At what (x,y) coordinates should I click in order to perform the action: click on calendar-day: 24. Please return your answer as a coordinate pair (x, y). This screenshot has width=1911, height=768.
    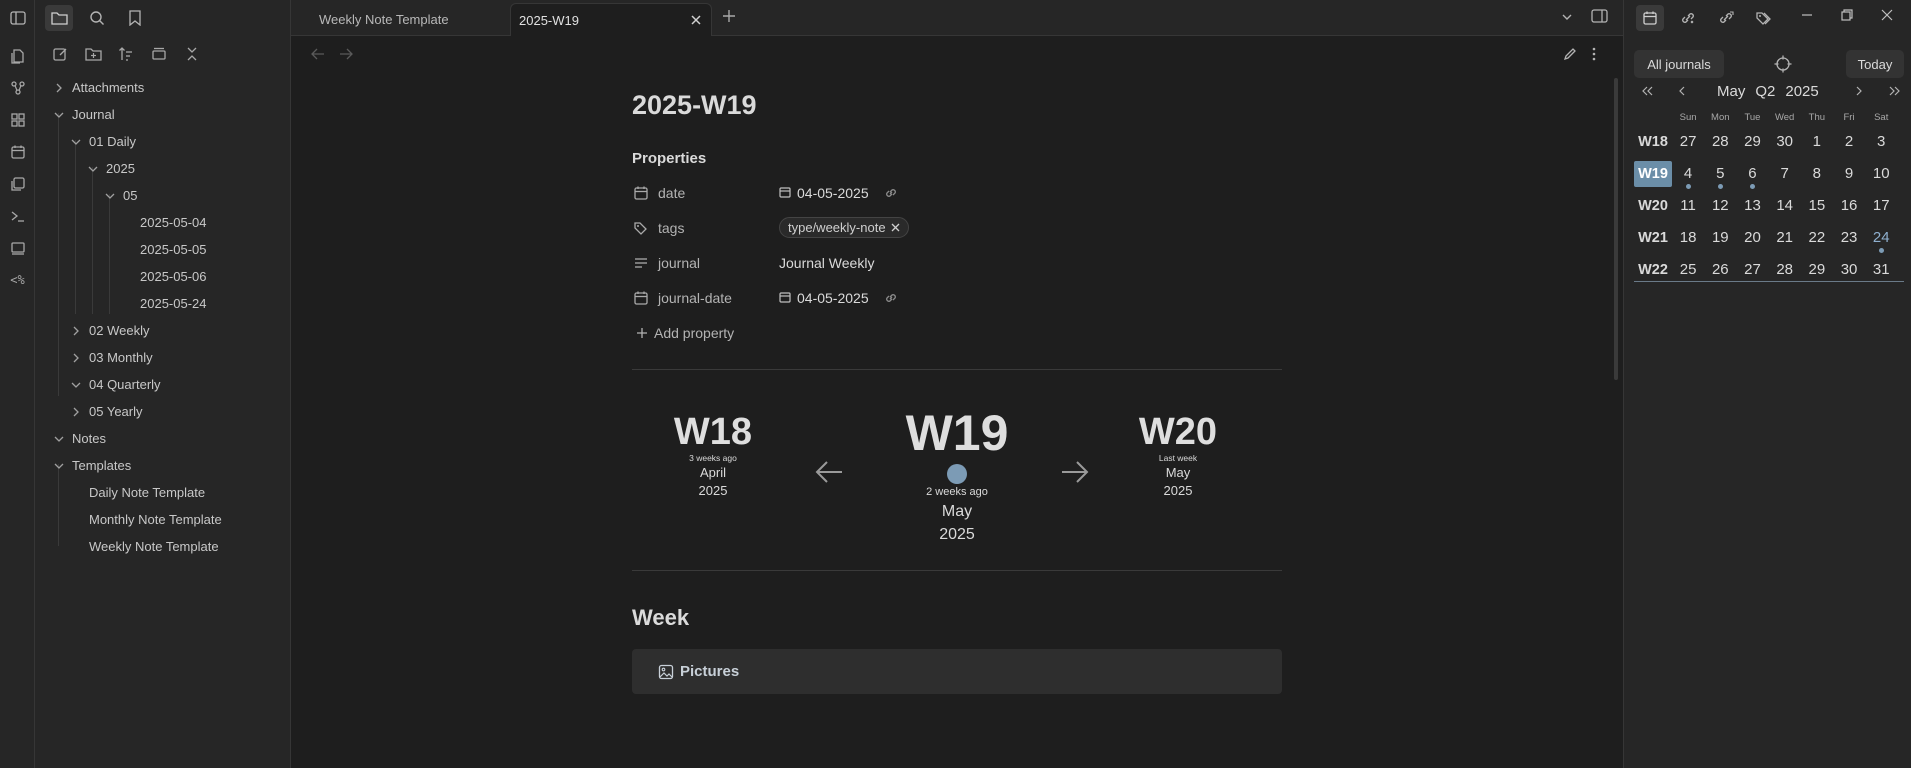
    Looking at the image, I should click on (1881, 239).